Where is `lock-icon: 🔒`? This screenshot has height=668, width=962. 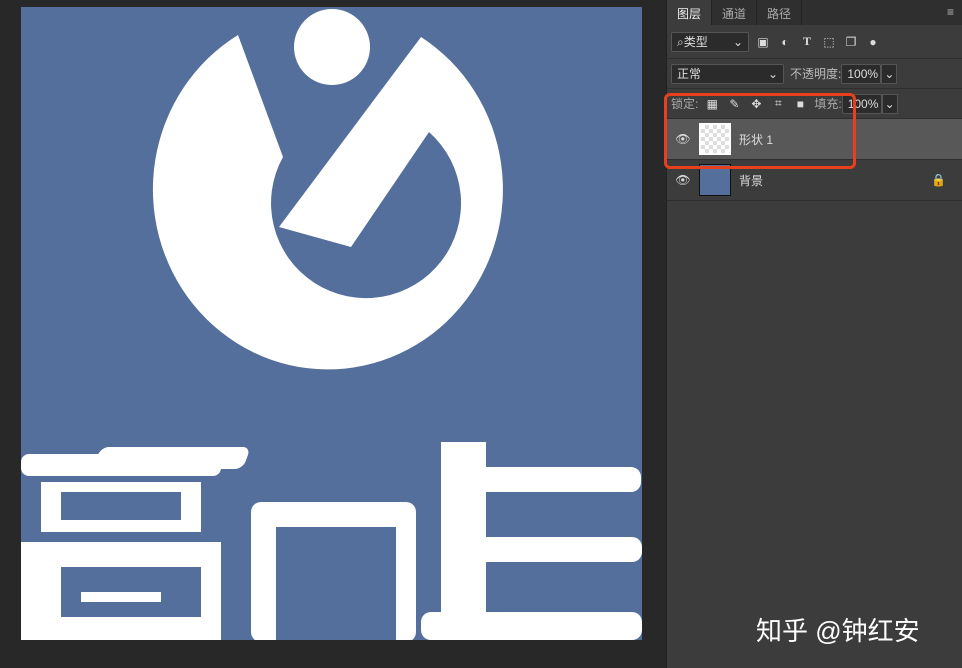 lock-icon: 🔒 is located at coordinates (938, 180).